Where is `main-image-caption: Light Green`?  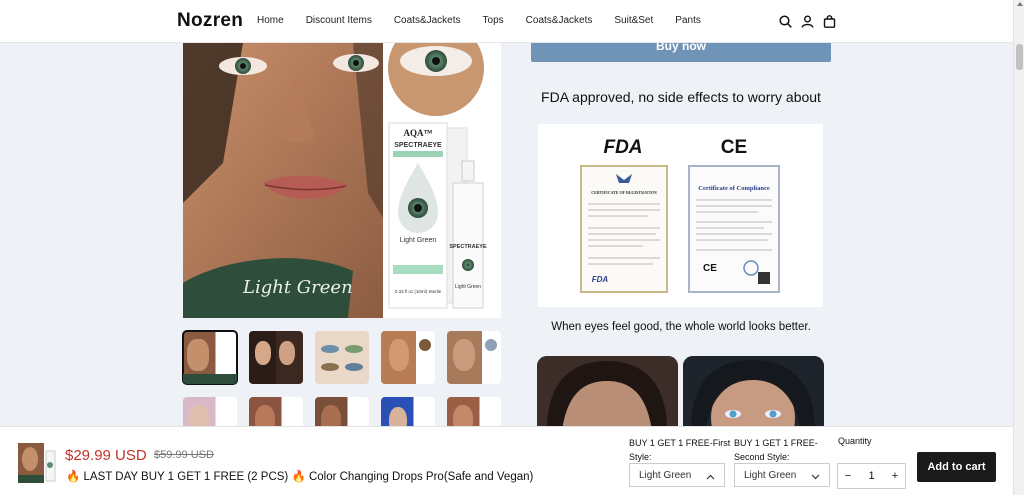
main-image-caption: Light Green is located at coordinates (297, 287).